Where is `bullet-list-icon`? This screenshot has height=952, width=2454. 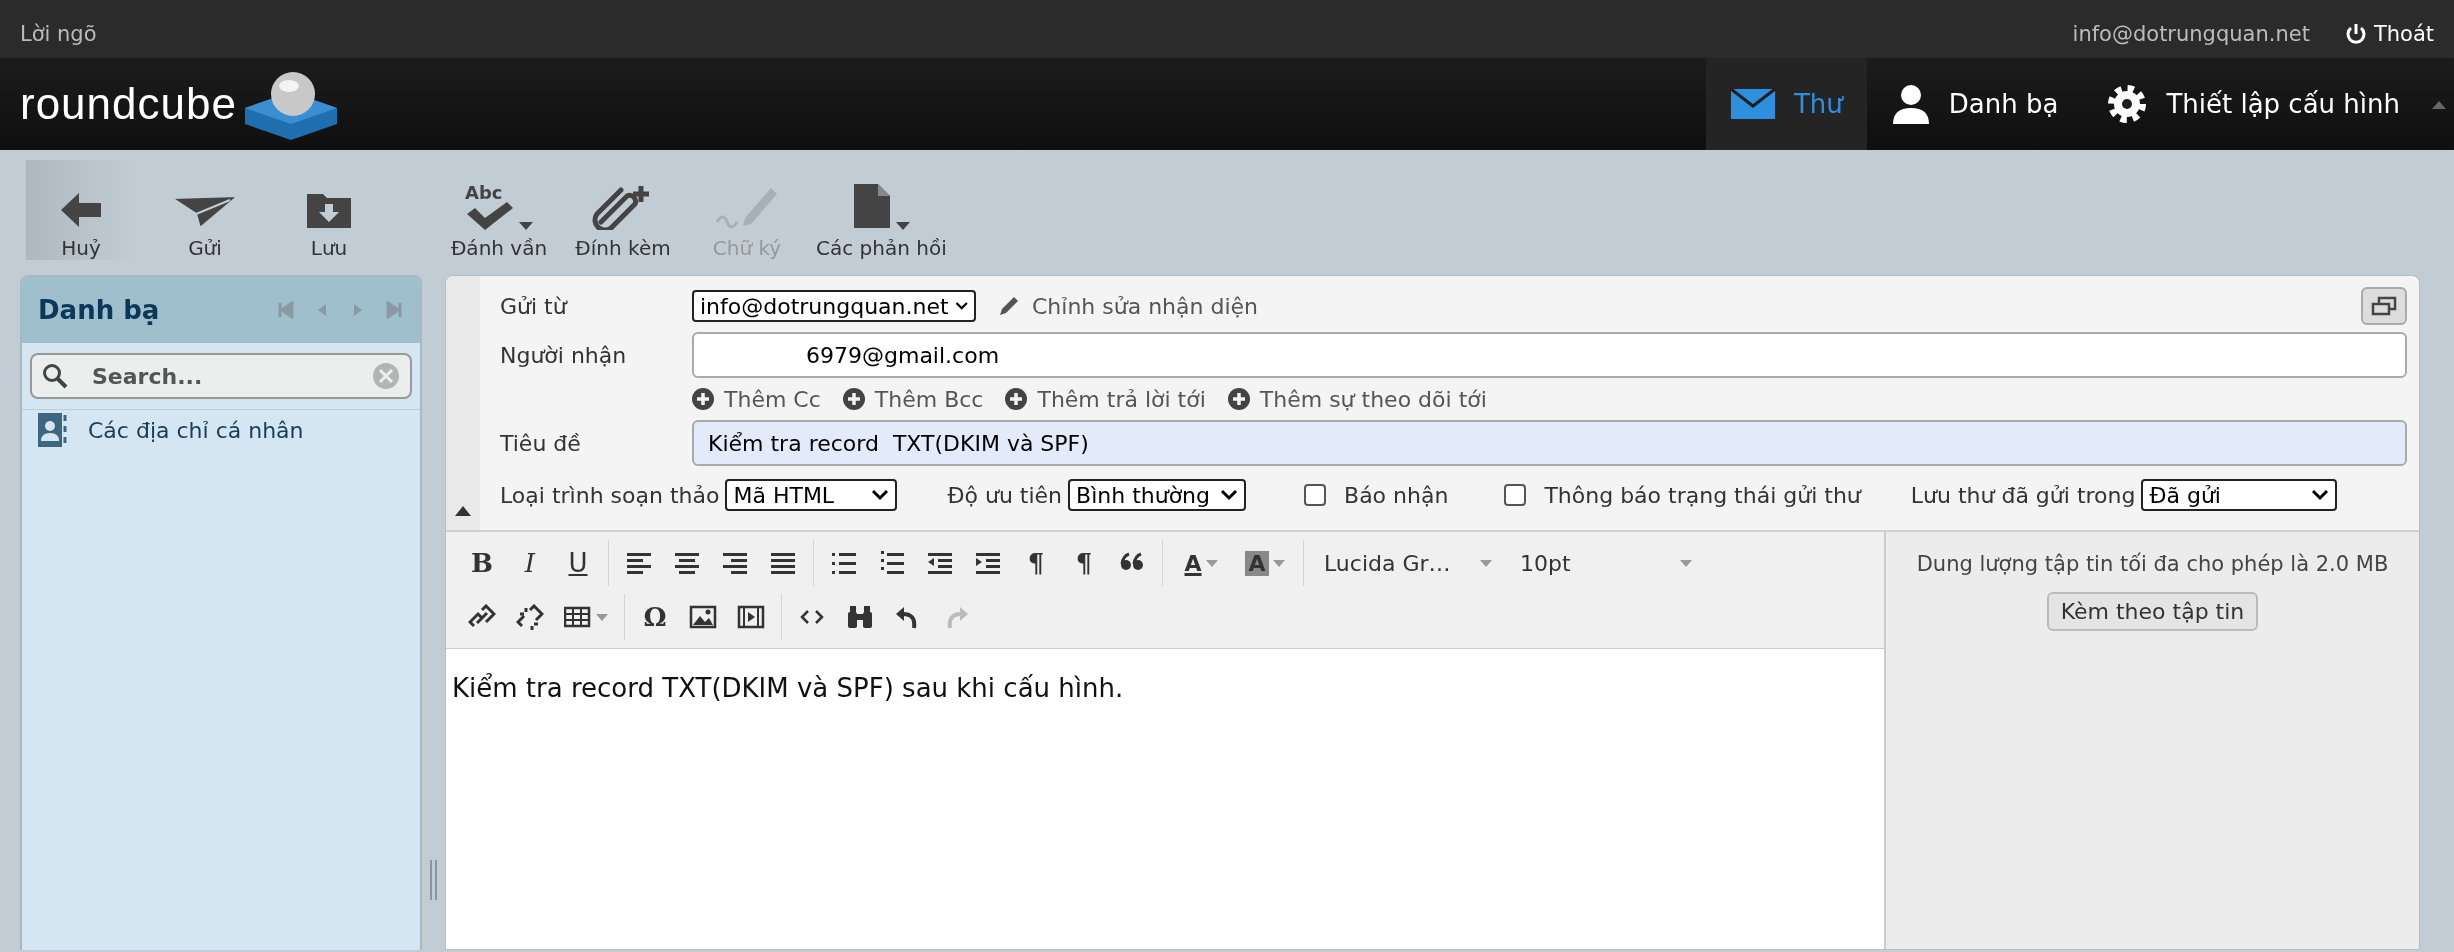
bullet-list-icon is located at coordinates (844, 563).